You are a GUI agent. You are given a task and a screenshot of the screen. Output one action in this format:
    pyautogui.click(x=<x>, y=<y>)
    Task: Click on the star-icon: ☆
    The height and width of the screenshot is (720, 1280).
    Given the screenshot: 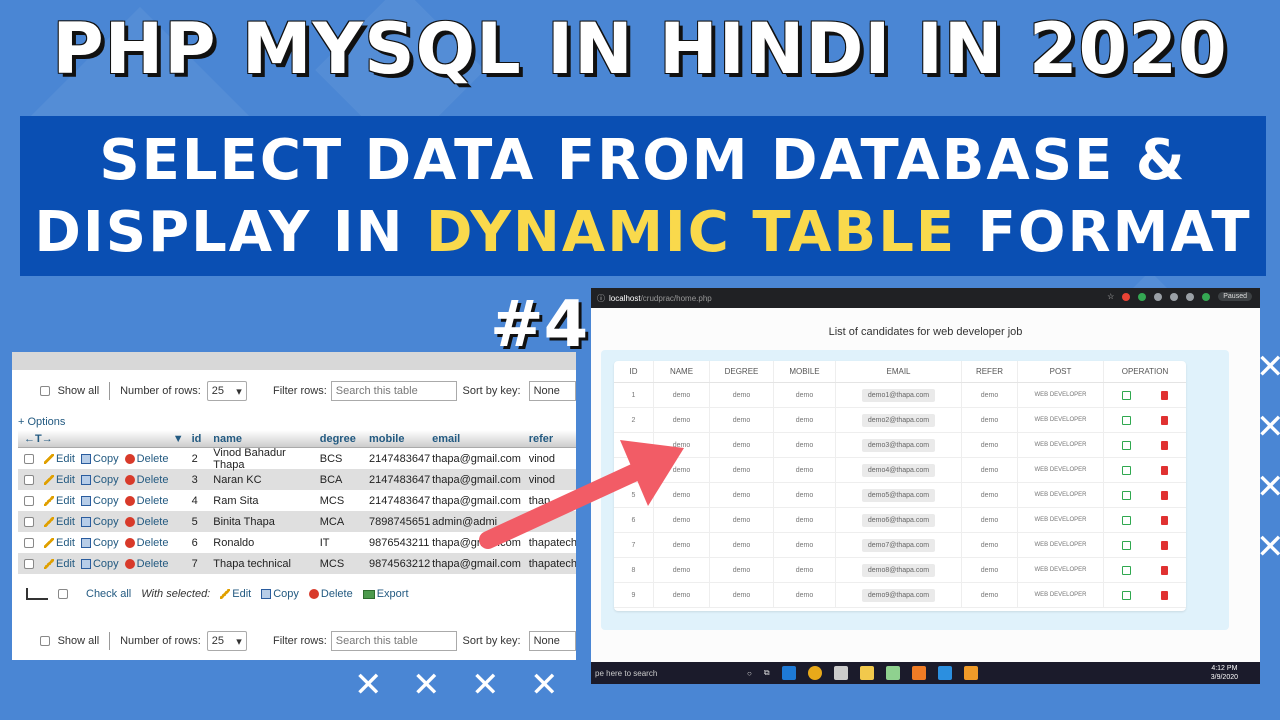 What is the action you would take?
    pyautogui.click(x=1110, y=296)
    